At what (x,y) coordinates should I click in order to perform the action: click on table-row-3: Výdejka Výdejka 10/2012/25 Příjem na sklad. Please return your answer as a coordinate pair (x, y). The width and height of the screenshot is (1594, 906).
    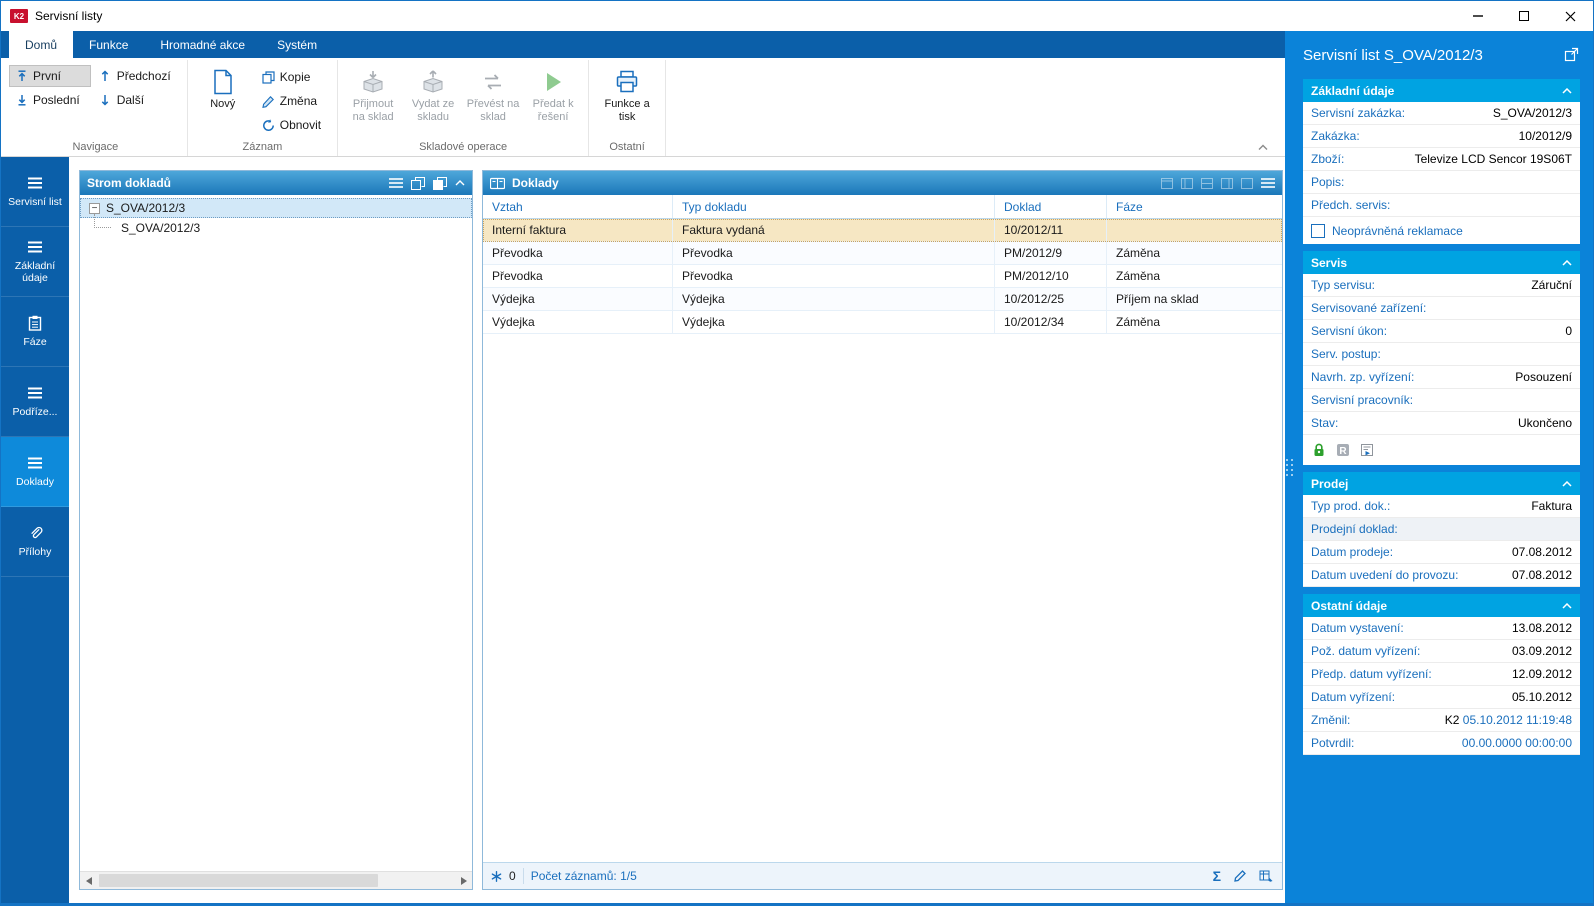
    Looking at the image, I should click on (882, 299).